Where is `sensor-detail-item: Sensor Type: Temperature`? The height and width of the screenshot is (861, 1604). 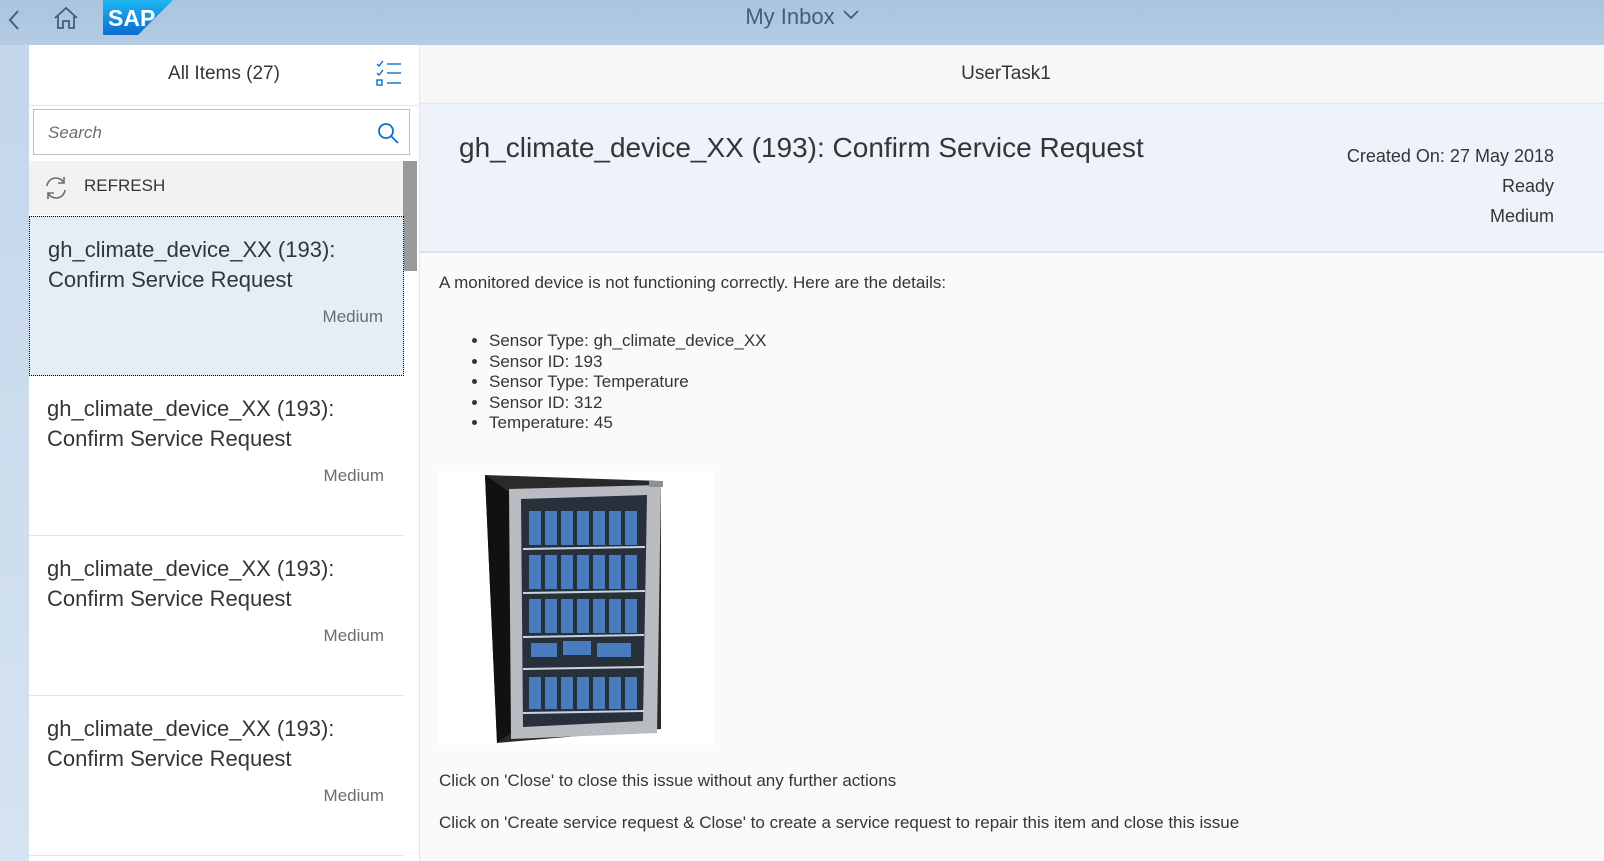 sensor-detail-item: Sensor Type: Temperature is located at coordinates (628, 382).